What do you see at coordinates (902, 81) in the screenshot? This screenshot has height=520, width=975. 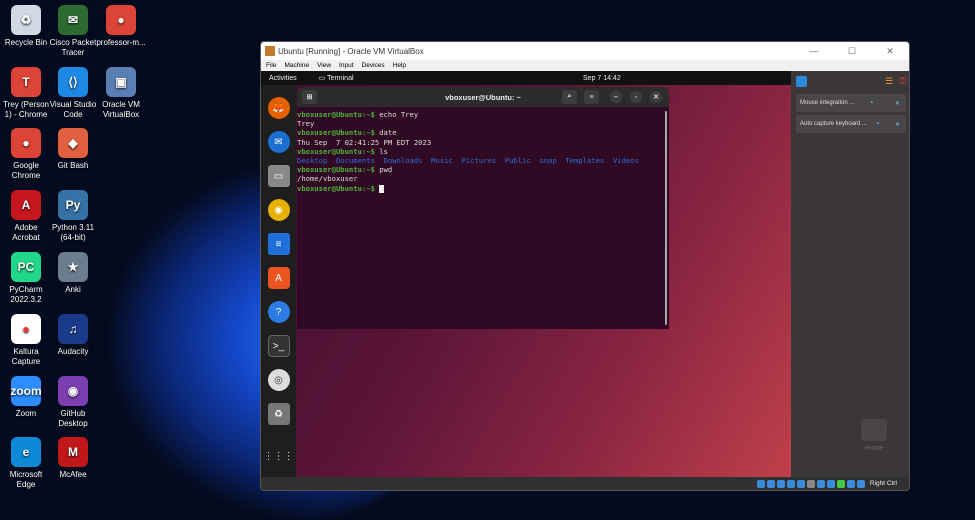 I see `lock-icon: ⚿` at bounding box center [902, 81].